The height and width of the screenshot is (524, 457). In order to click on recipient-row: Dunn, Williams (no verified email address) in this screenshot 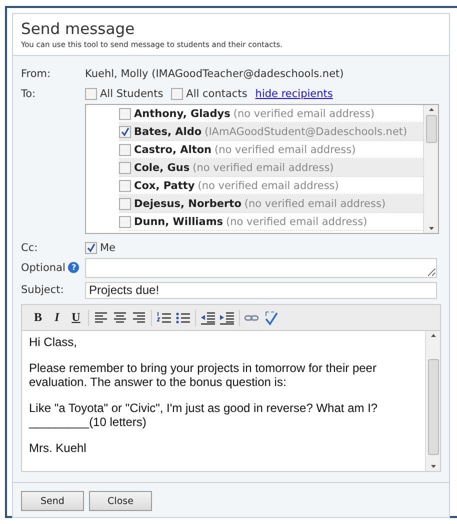, I will do `click(271, 222)`.